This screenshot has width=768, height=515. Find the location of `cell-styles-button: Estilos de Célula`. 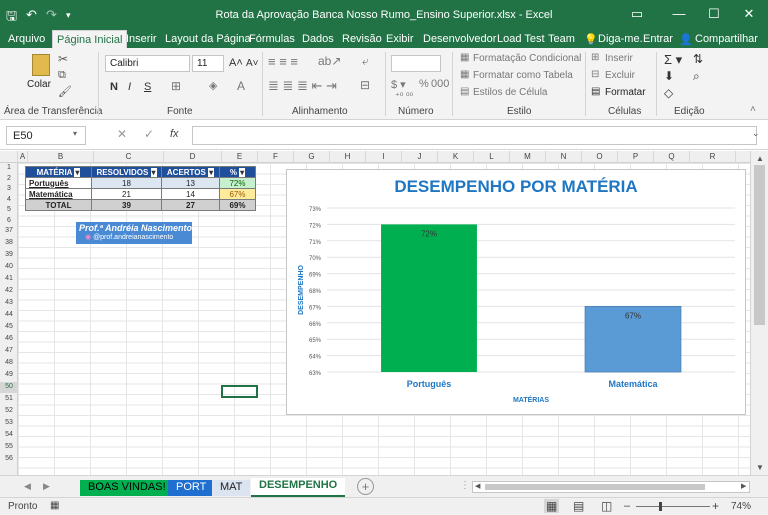

cell-styles-button: Estilos de Célula is located at coordinates (510, 92).